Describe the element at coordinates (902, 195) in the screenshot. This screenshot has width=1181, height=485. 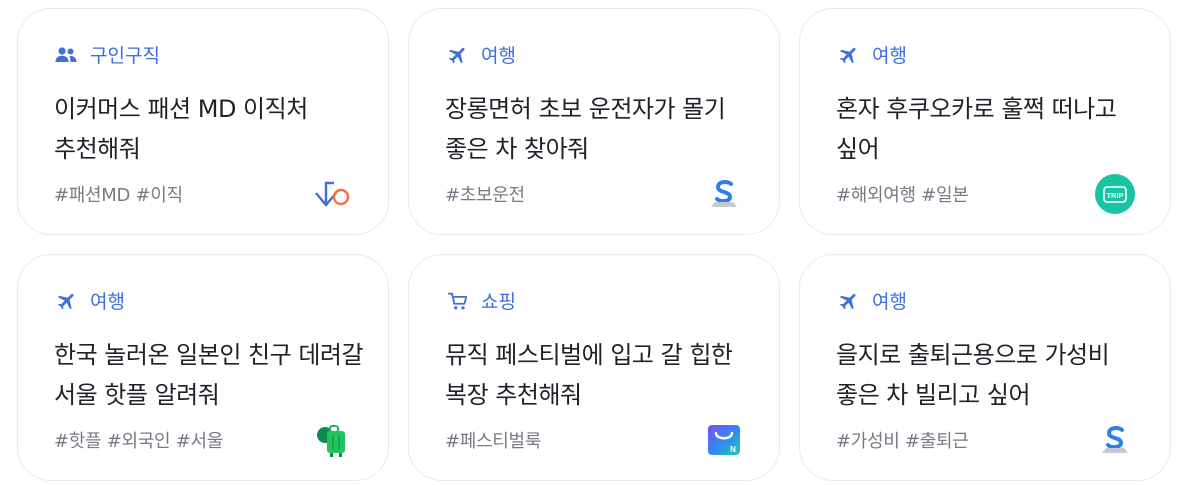
I see `suggestion-tags: #해외여행 #일본` at that location.